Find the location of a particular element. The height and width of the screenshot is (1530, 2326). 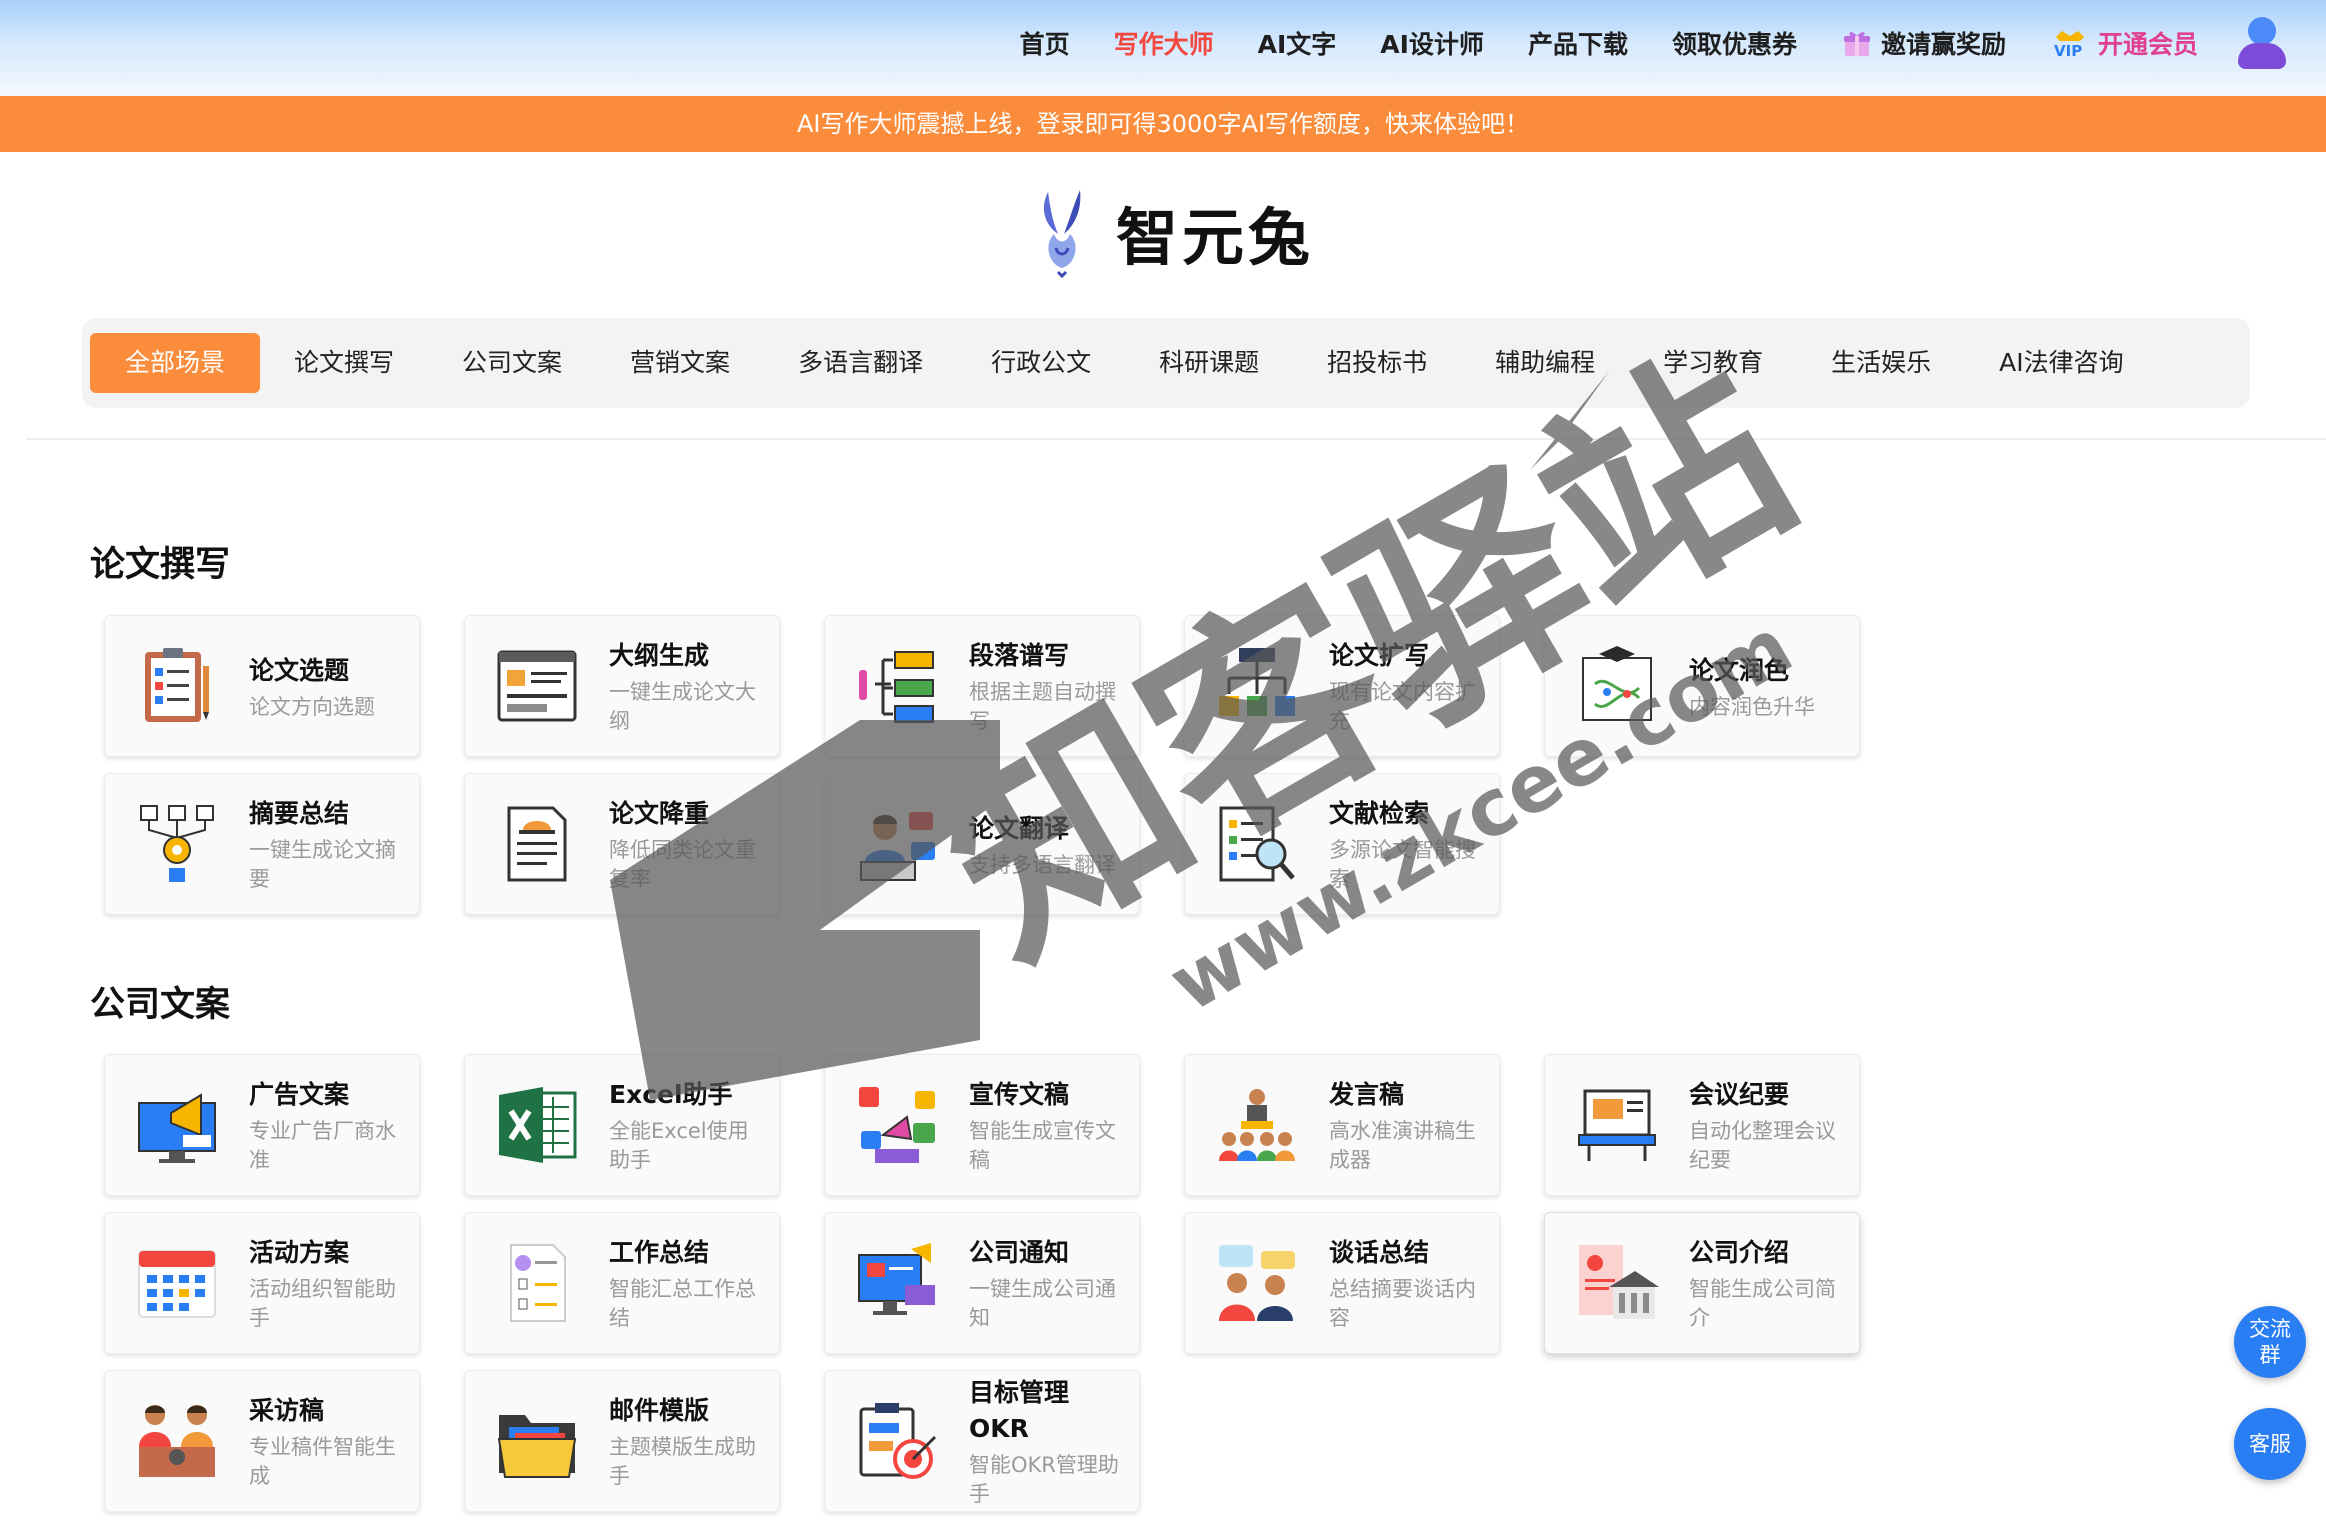

tab-entertainment: 生活娱乐 is located at coordinates (1881, 363).